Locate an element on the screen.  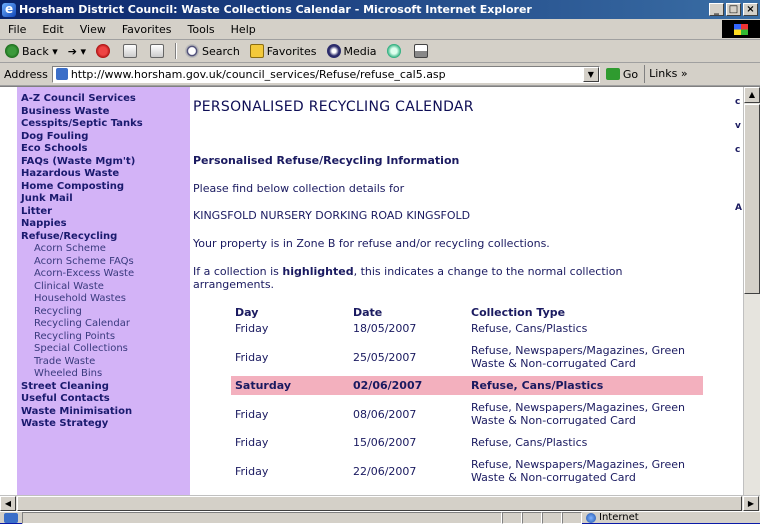
ie-app-icon is located at coordinates (9, 9).